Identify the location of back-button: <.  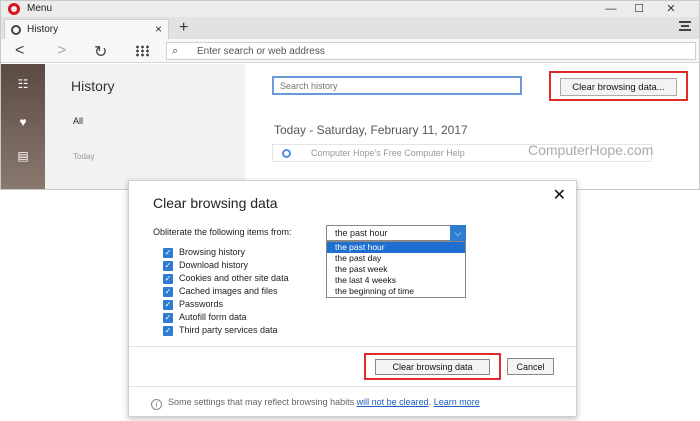
(19, 51).